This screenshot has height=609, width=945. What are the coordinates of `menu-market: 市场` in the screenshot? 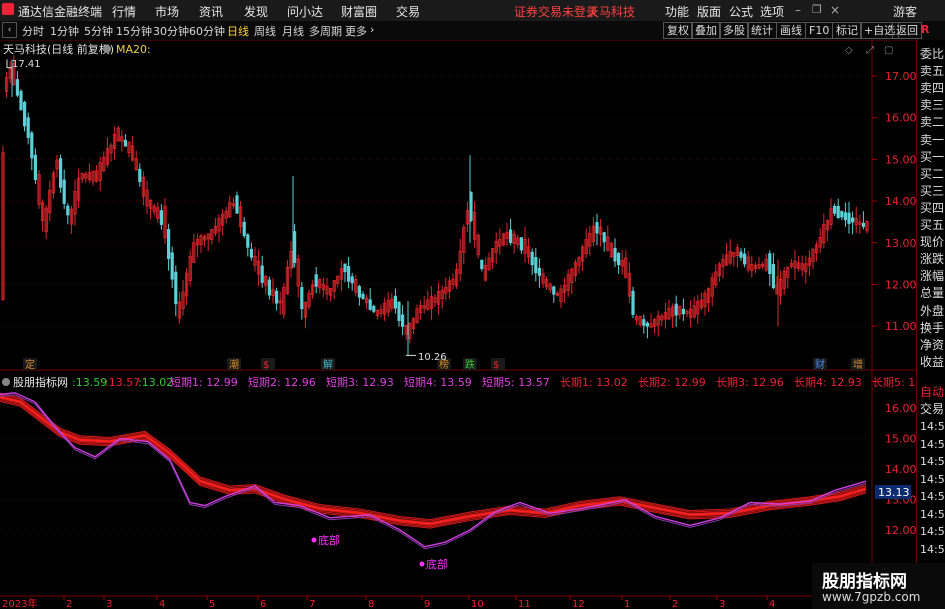 It's located at (167, 11).